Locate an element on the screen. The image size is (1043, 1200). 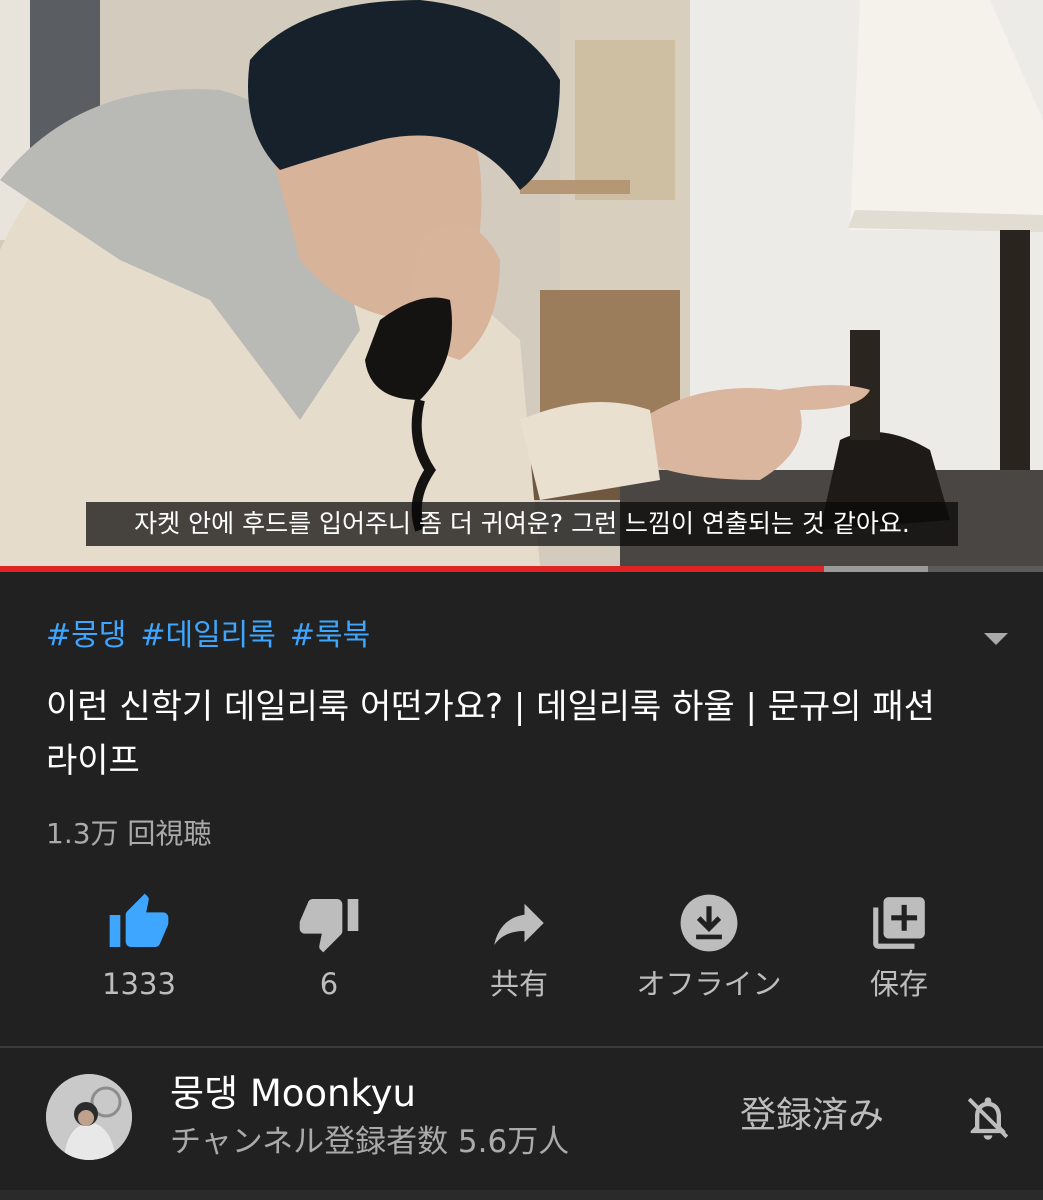
avatar-image is located at coordinates (89, 1117).